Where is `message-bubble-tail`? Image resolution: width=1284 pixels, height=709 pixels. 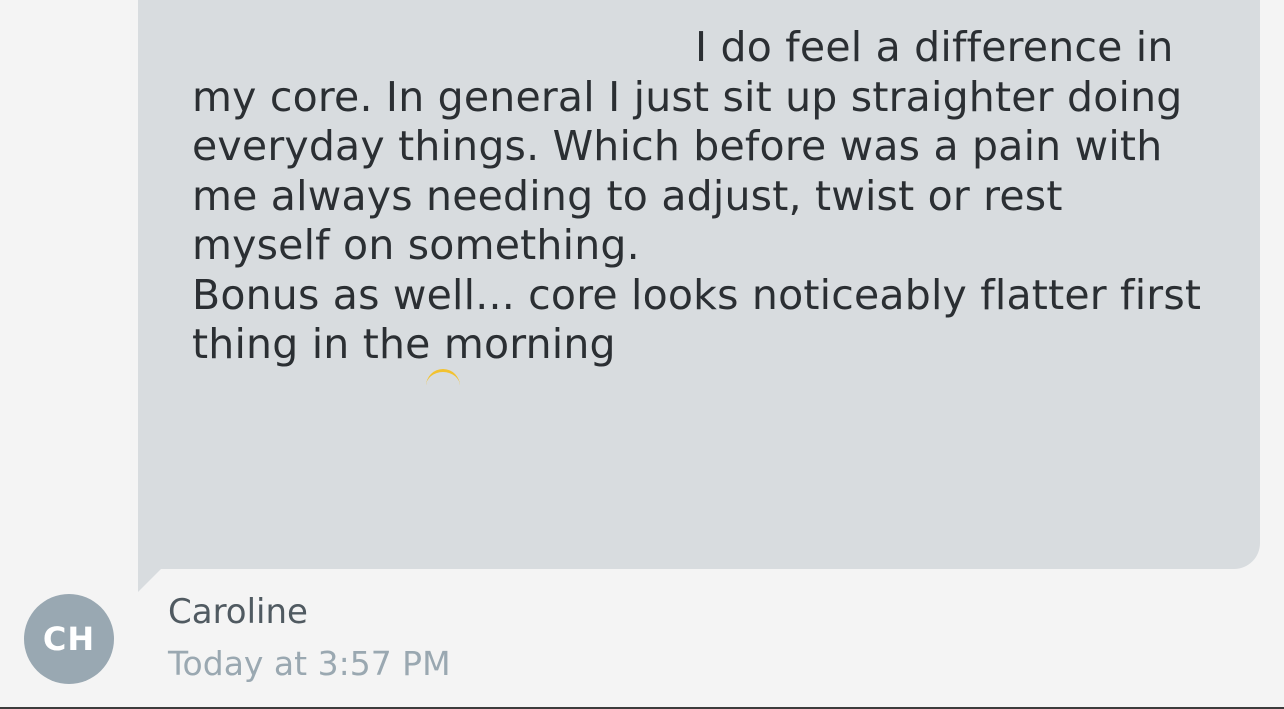
message-bubble-tail is located at coordinates (150, 580).